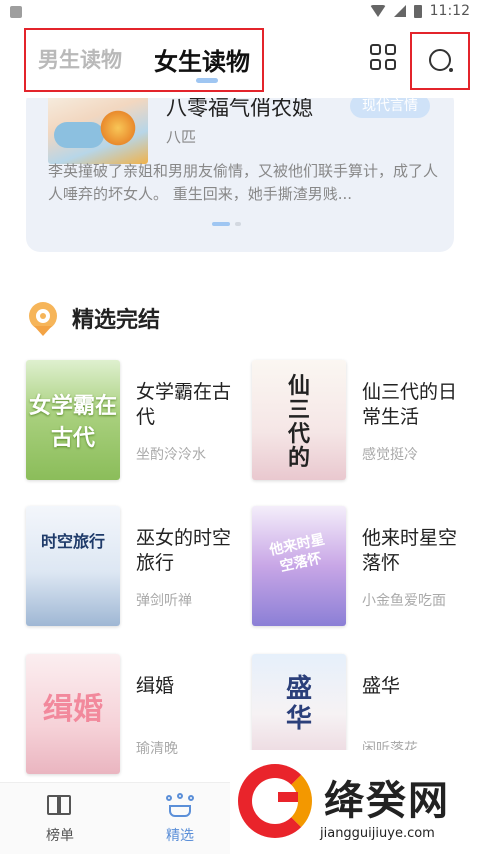 This screenshot has width=480, height=854. What do you see at coordinates (387, 801) in the screenshot?
I see `watermark-name: 绛癸网` at bounding box center [387, 801].